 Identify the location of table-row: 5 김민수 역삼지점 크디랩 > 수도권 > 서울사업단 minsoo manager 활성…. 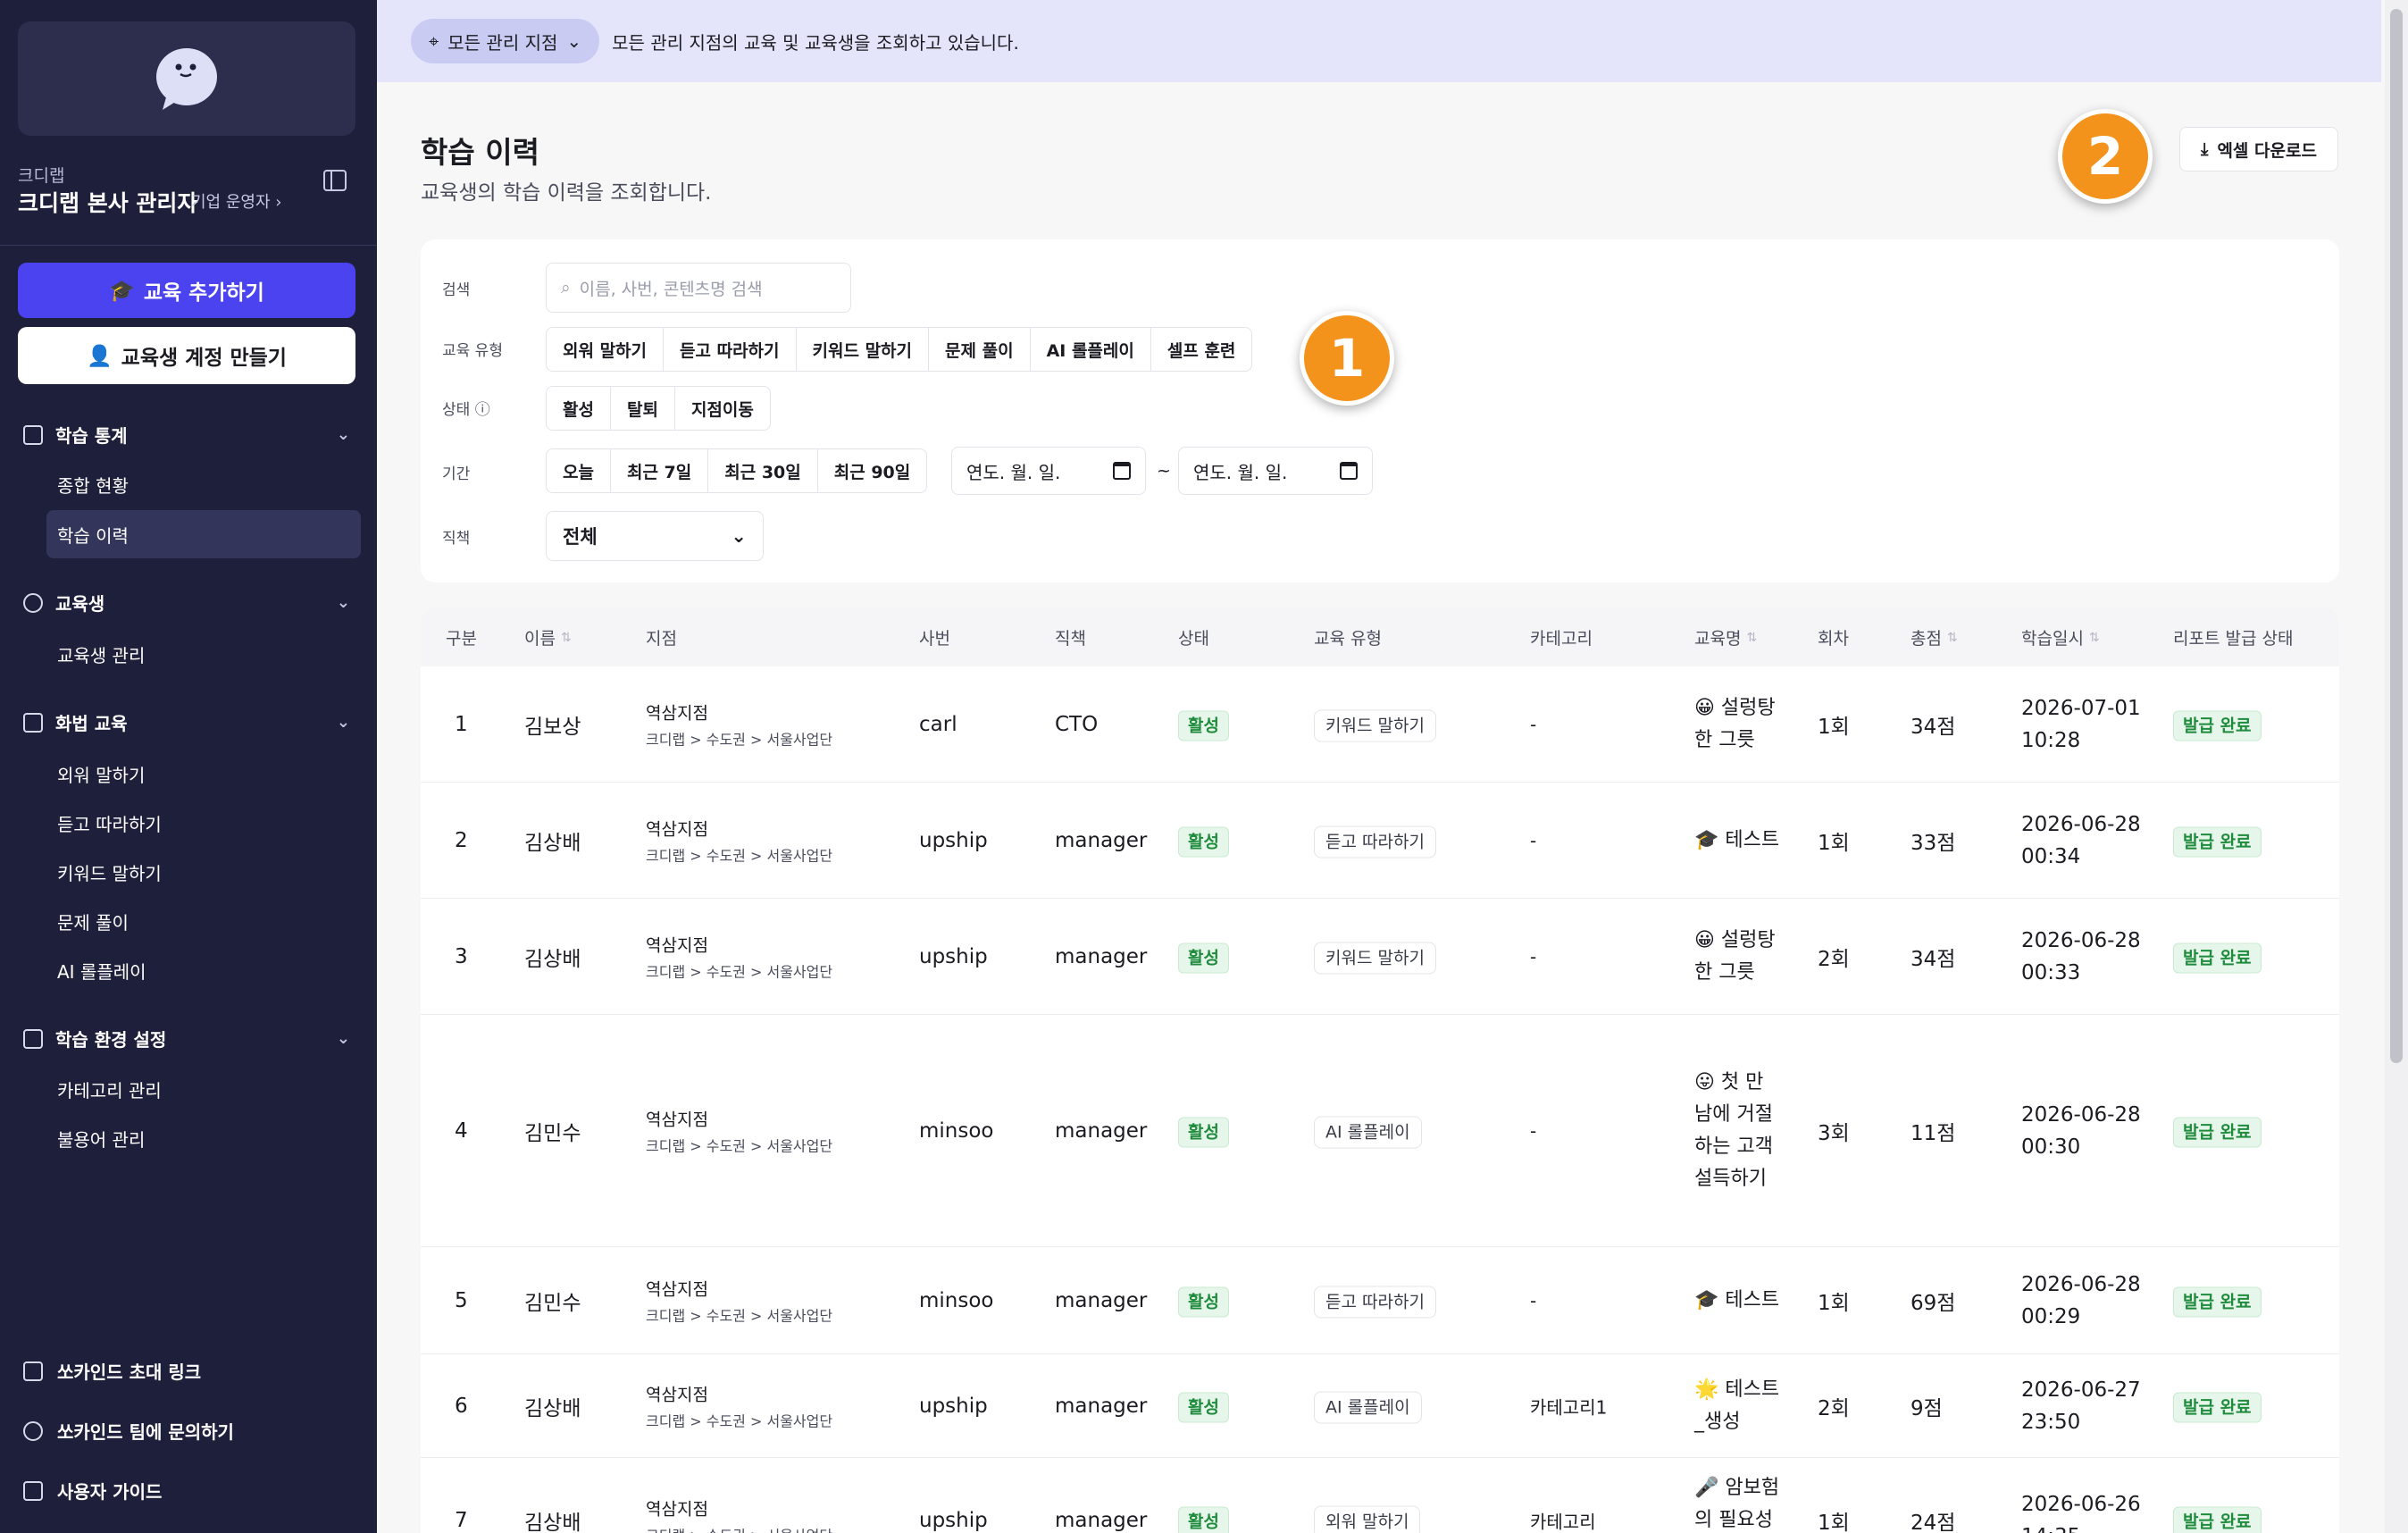
(1380, 1300).